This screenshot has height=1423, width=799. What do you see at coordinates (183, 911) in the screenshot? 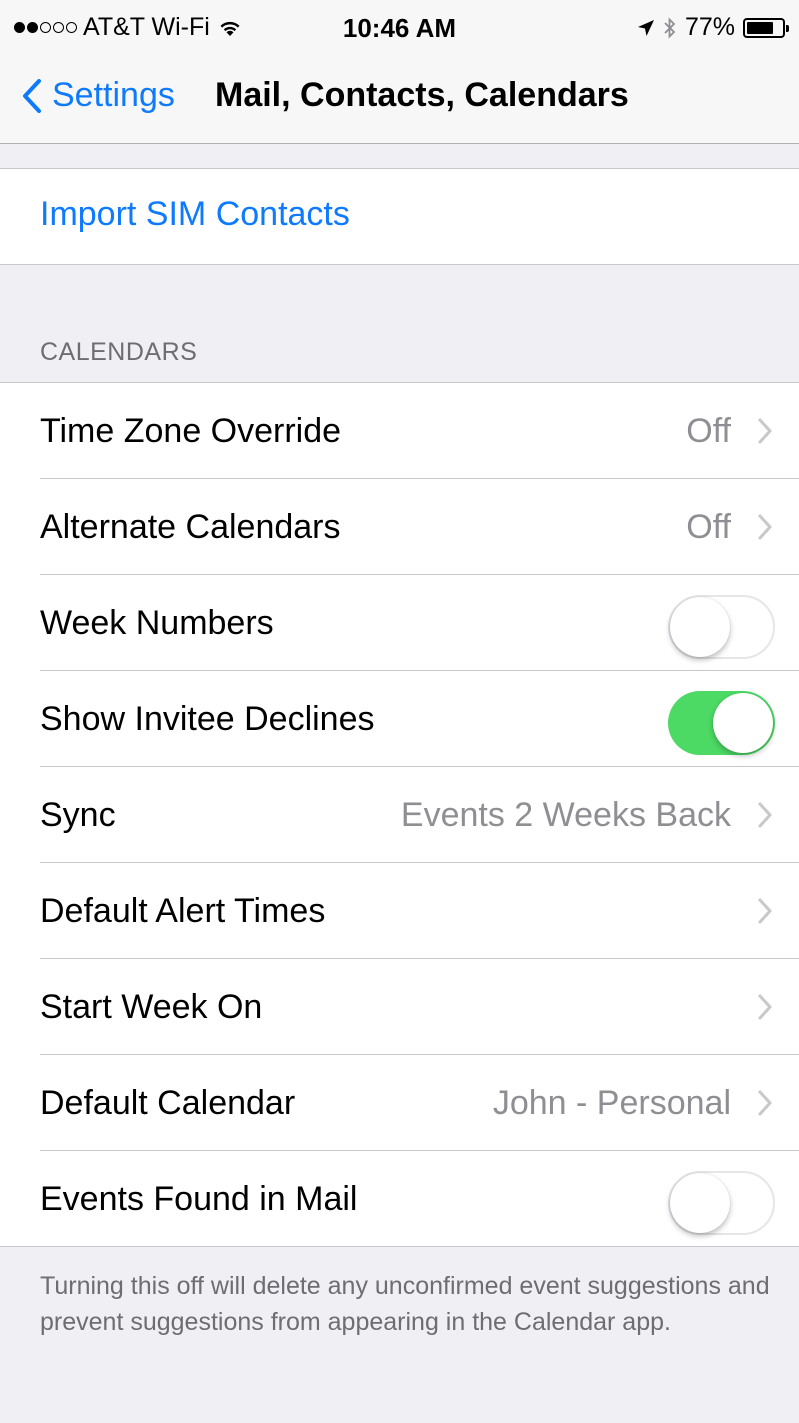
I see `row-label: Default Alert Times` at bounding box center [183, 911].